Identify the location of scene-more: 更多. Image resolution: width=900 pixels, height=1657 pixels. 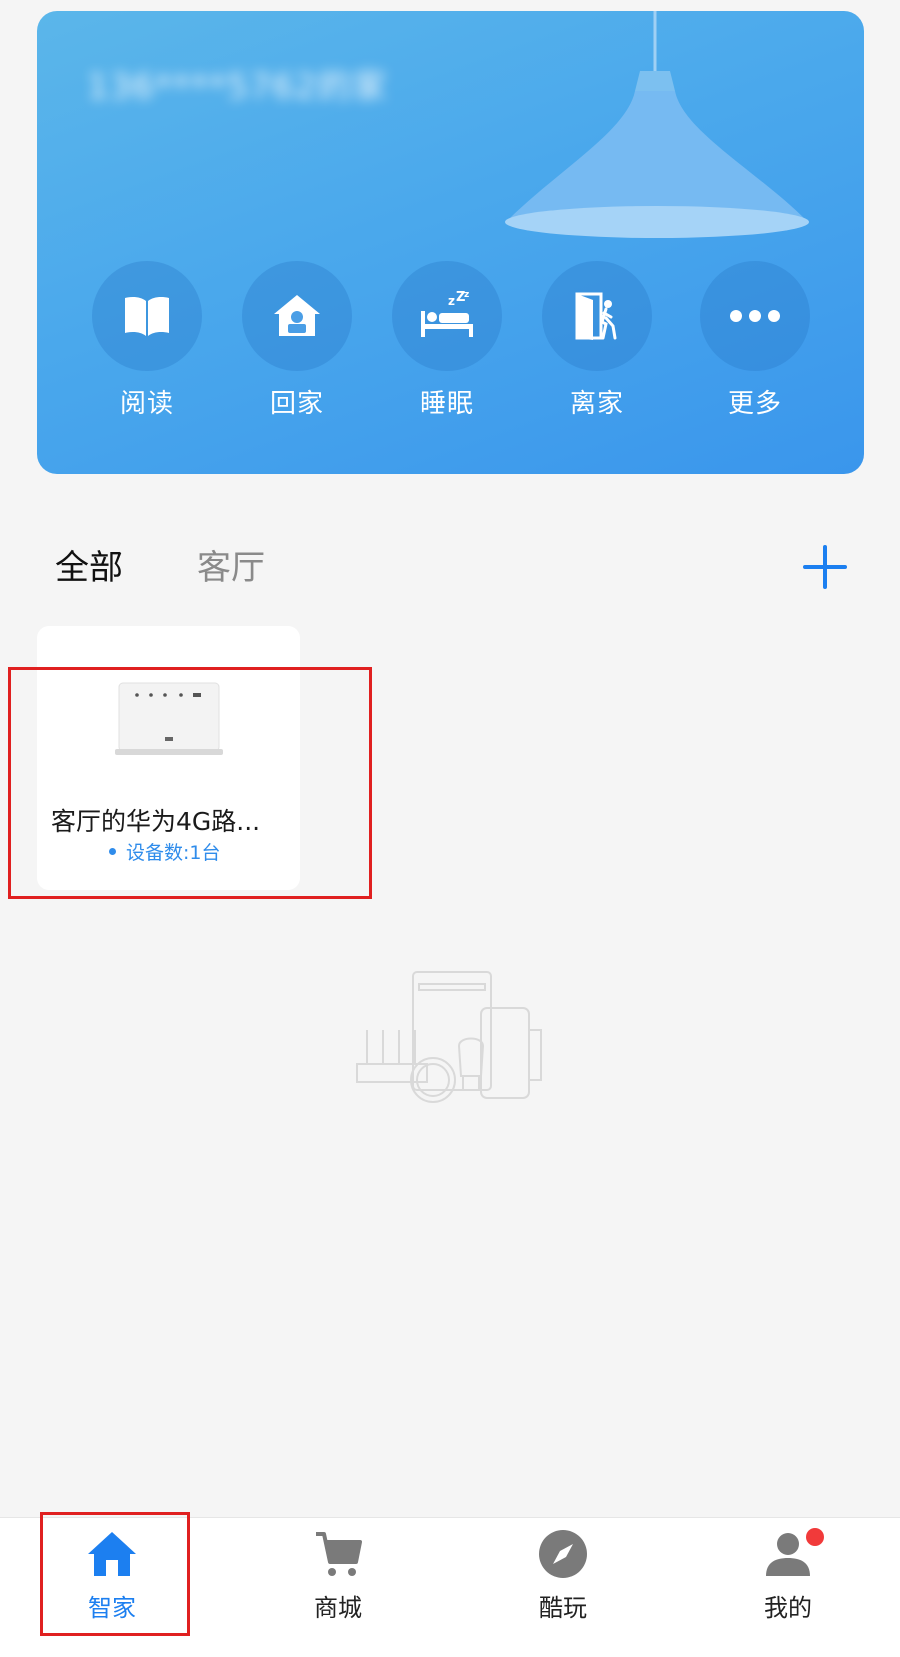
(755, 346).